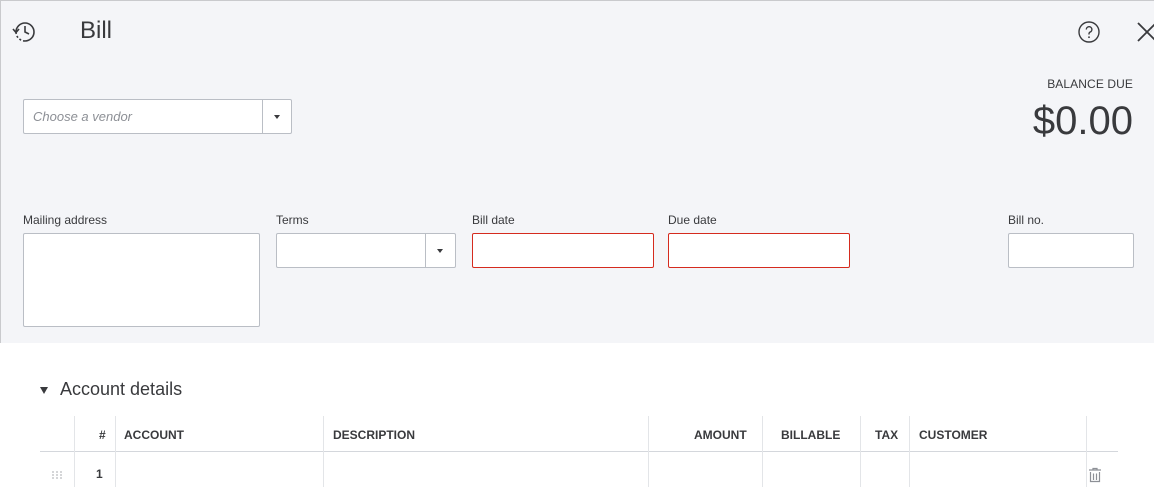 The height and width of the screenshot is (487, 1154). What do you see at coordinates (143, 116) in the screenshot?
I see `vendor-input` at bounding box center [143, 116].